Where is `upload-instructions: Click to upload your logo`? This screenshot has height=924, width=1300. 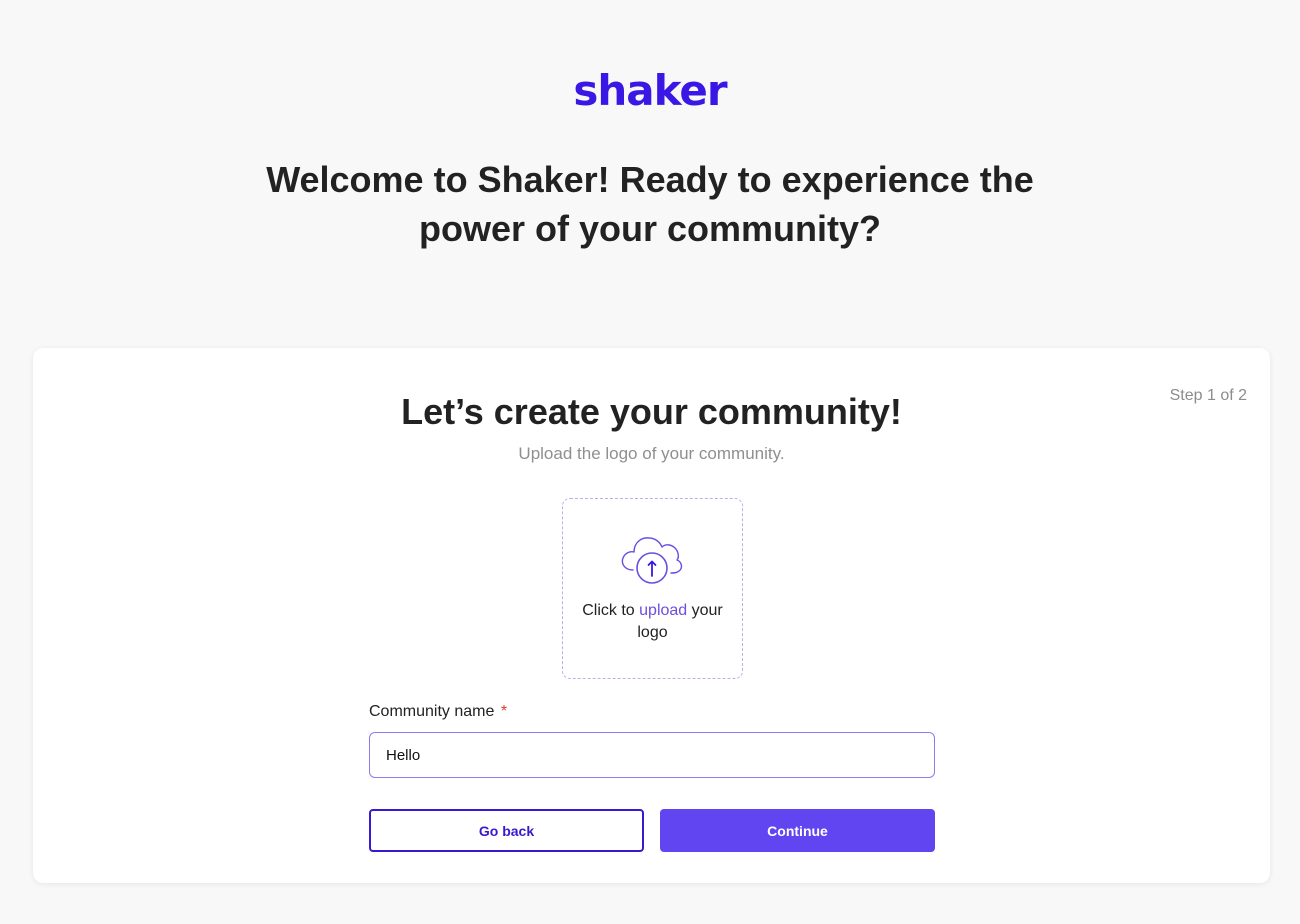
upload-instructions: Click to upload your logo is located at coordinates (652, 622).